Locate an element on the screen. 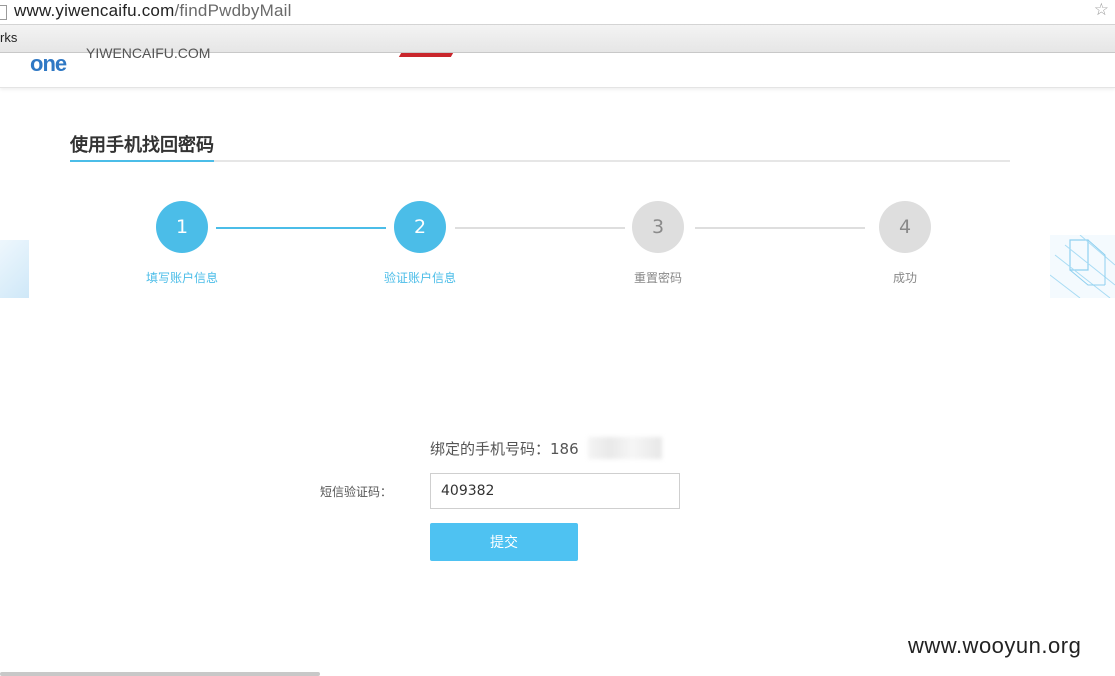 The height and width of the screenshot is (676, 1115). url-path: /findPwdbyMail is located at coordinates (233, 10).